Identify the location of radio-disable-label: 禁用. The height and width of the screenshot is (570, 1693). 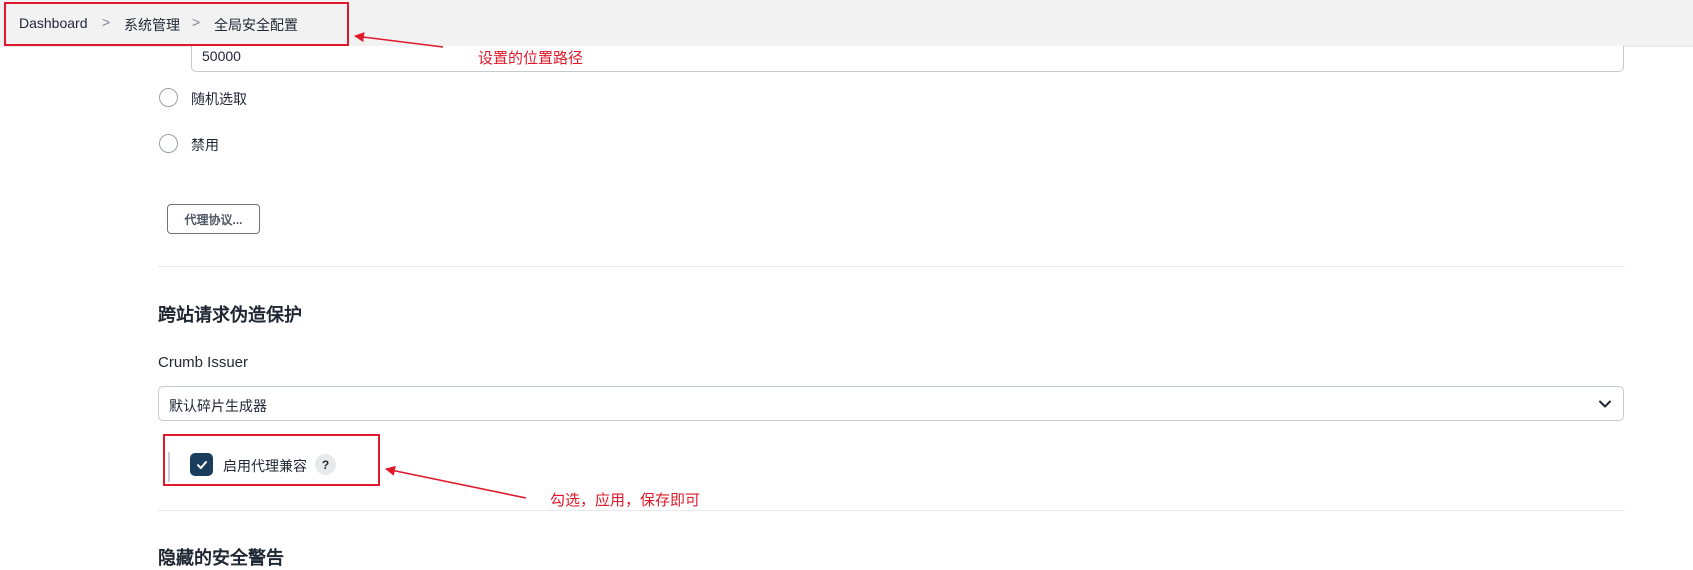
(205, 145).